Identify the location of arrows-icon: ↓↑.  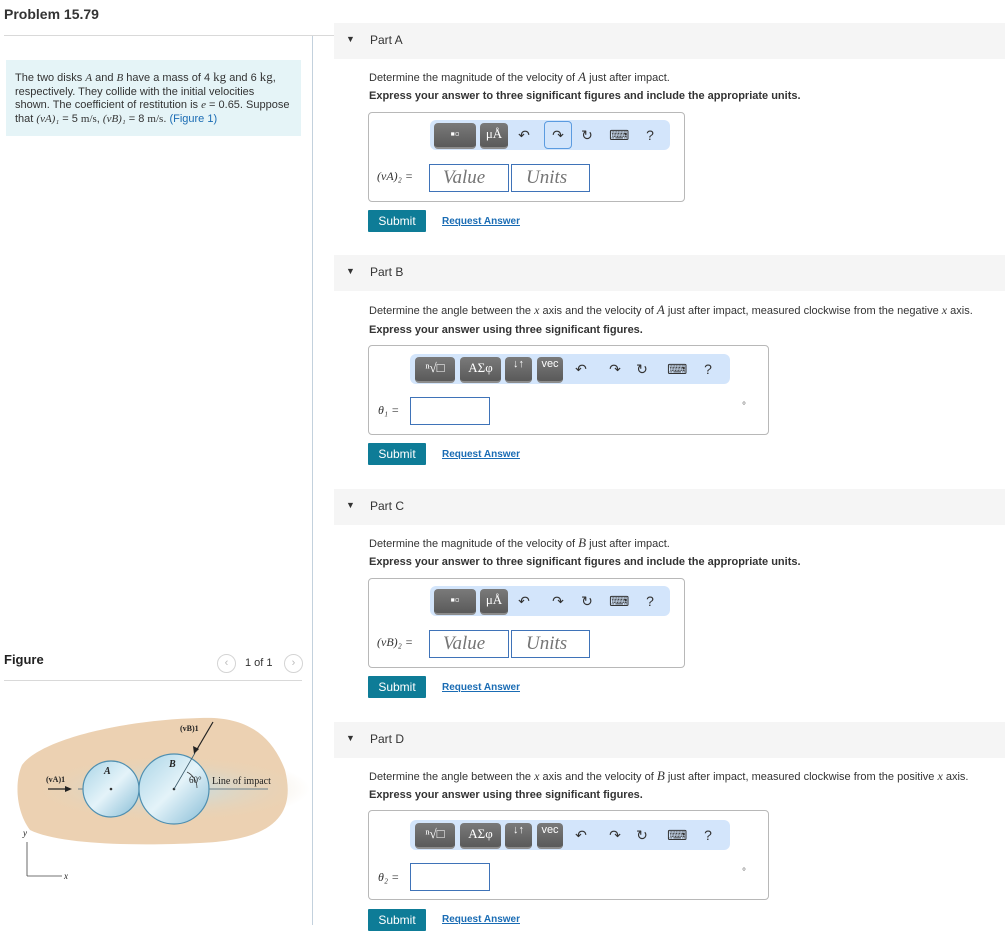
(518, 364).